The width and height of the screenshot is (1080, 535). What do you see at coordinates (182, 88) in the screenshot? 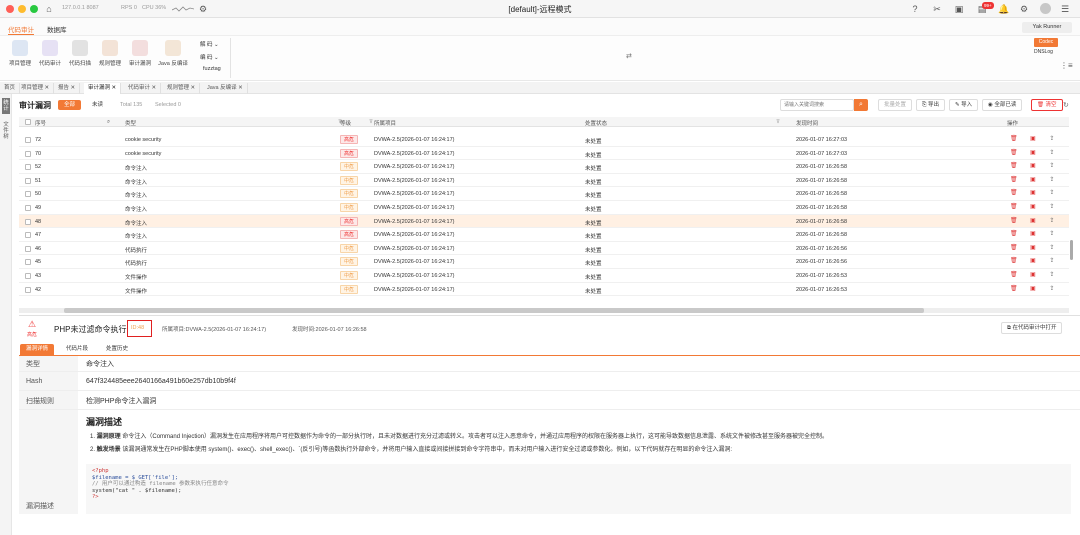
I see `tab-rule-manage: 规则管理 ✕` at bounding box center [182, 88].